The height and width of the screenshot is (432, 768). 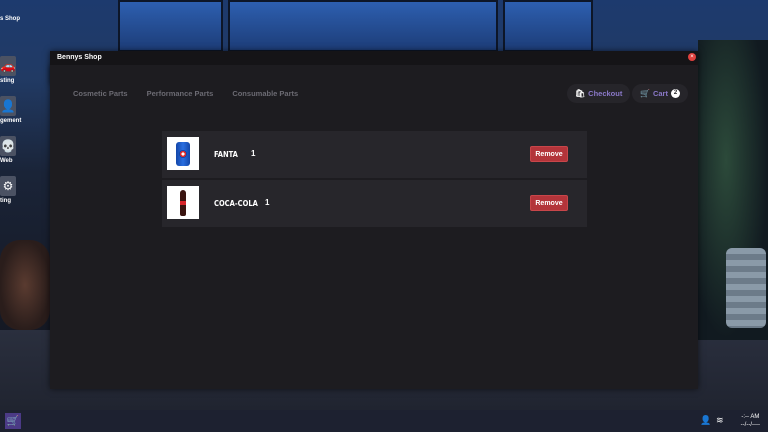 What do you see at coordinates (236, 203) in the screenshot?
I see `product-name: COCA-COLA` at bounding box center [236, 203].